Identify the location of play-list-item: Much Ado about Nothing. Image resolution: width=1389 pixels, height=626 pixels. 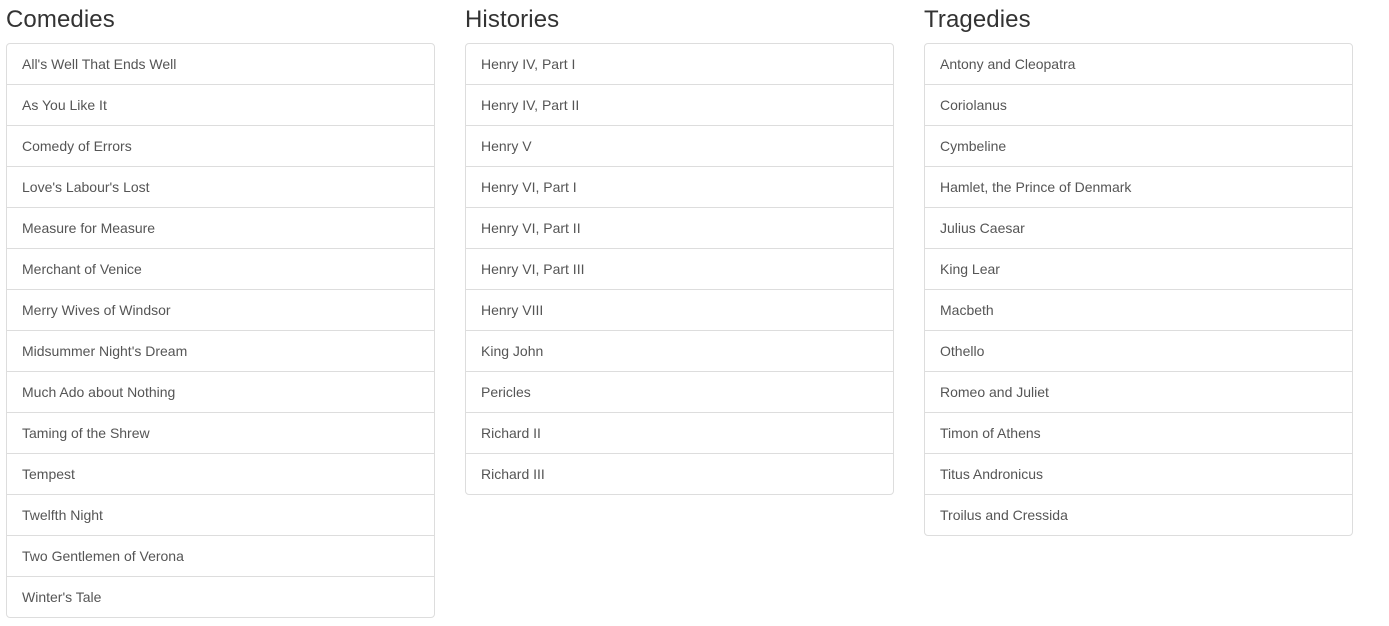
(220, 391).